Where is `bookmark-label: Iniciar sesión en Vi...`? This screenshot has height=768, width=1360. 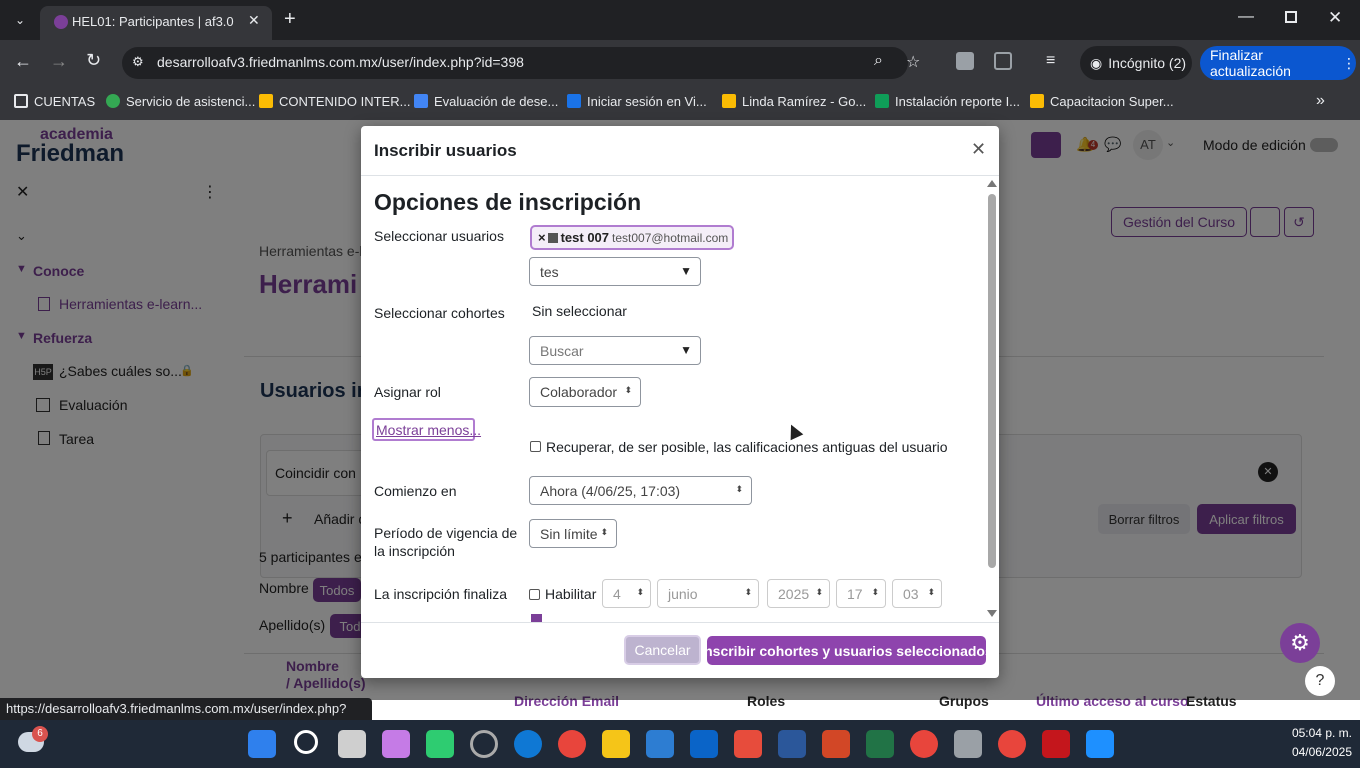 bookmark-label: Iniciar sesión en Vi... is located at coordinates (647, 101).